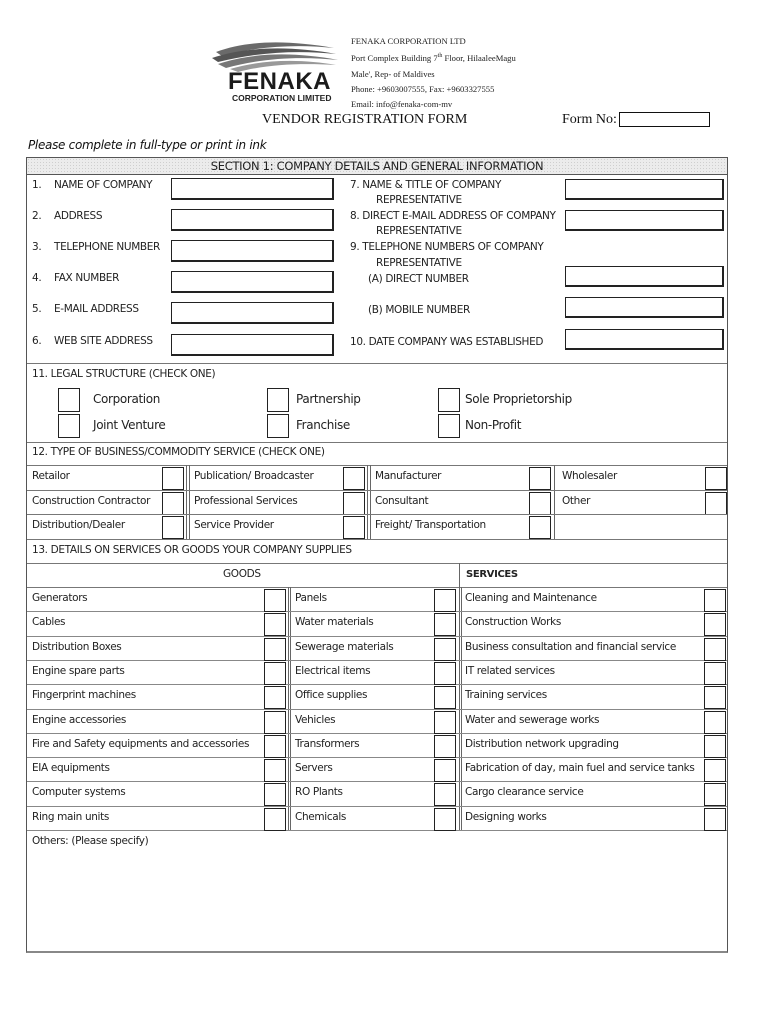 The image size is (770, 1024). I want to click on goods-item-label: Electrical items, so click(333, 671).